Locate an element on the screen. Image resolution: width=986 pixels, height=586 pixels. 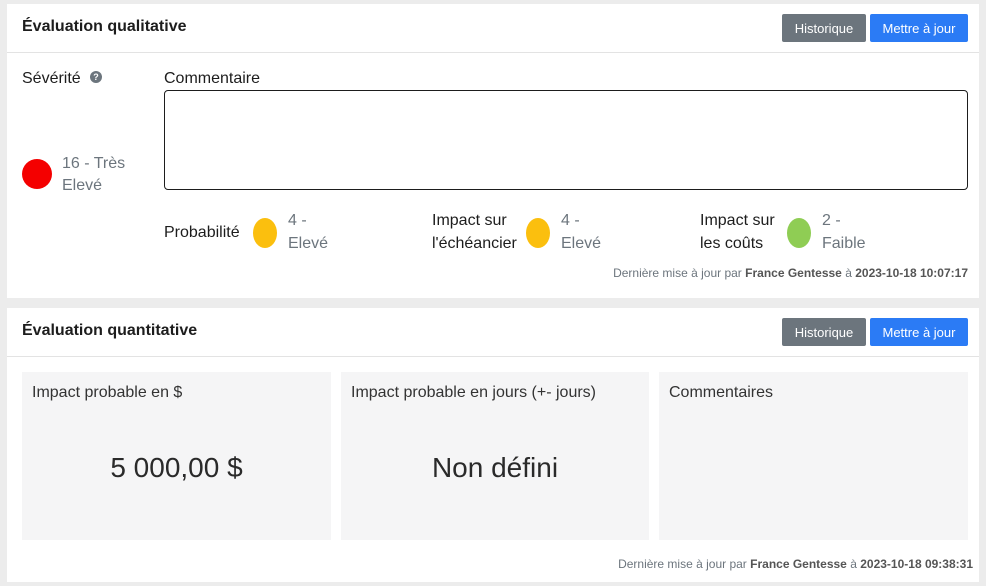
qualitative-update-button: Mettre à jour is located at coordinates (919, 28).